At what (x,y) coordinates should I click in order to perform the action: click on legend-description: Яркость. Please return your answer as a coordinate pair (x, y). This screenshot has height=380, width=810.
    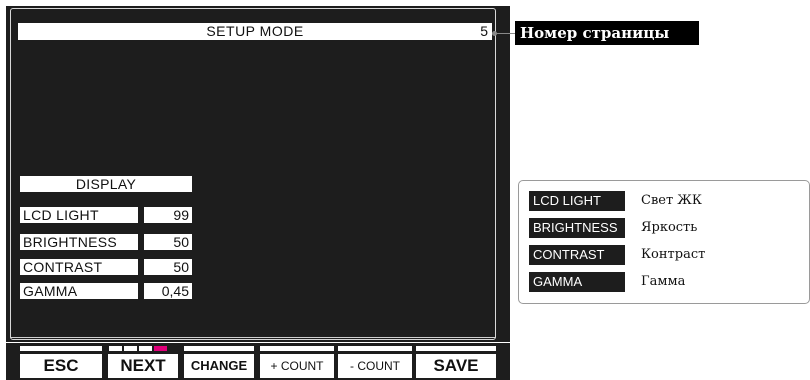
    Looking at the image, I should click on (669, 227).